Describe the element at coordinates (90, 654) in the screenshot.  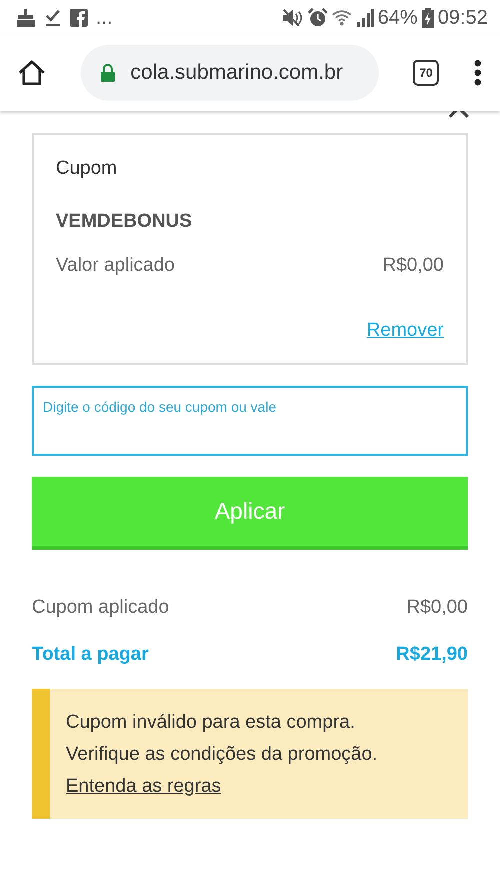
I see `summary-label: Total a pagar` at that location.